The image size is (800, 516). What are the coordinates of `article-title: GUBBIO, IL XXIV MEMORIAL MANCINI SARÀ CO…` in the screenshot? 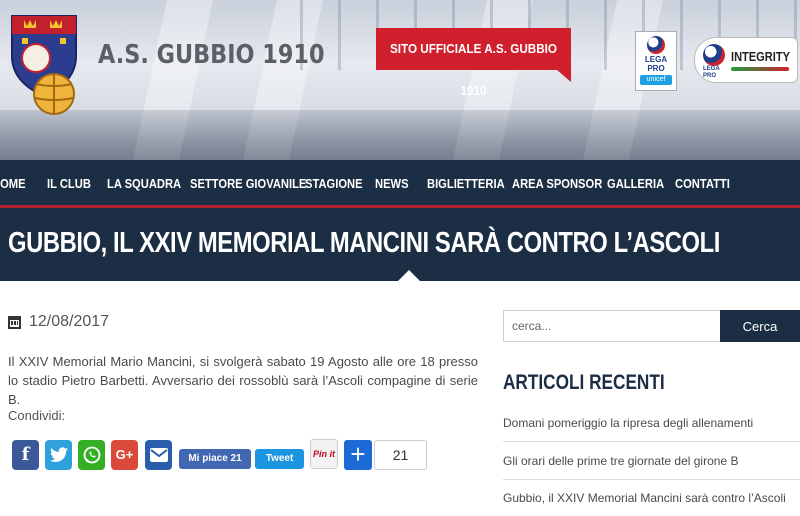 It's located at (364, 243).